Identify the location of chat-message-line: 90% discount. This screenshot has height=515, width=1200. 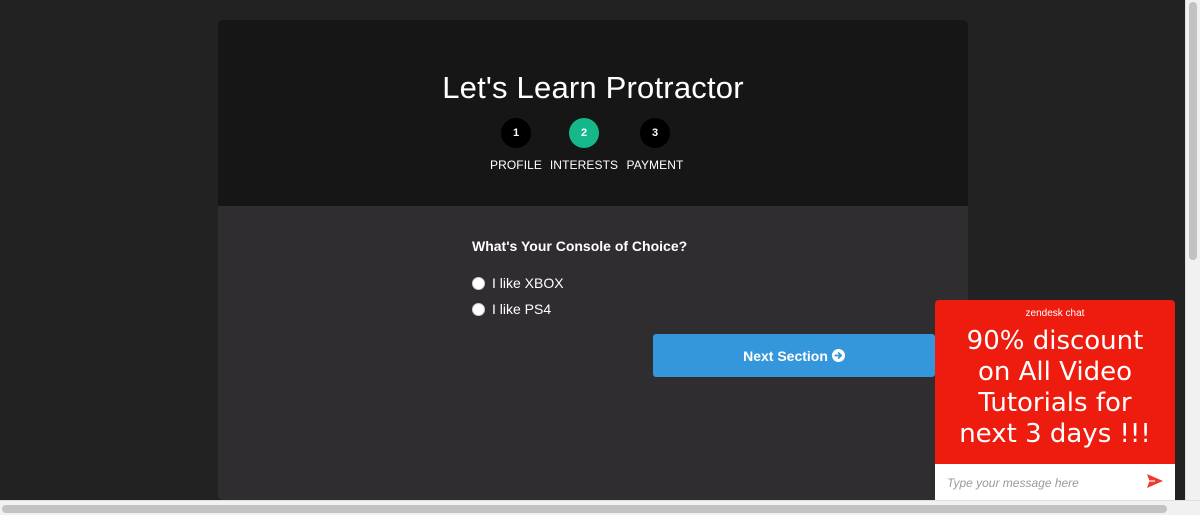
(1055, 341).